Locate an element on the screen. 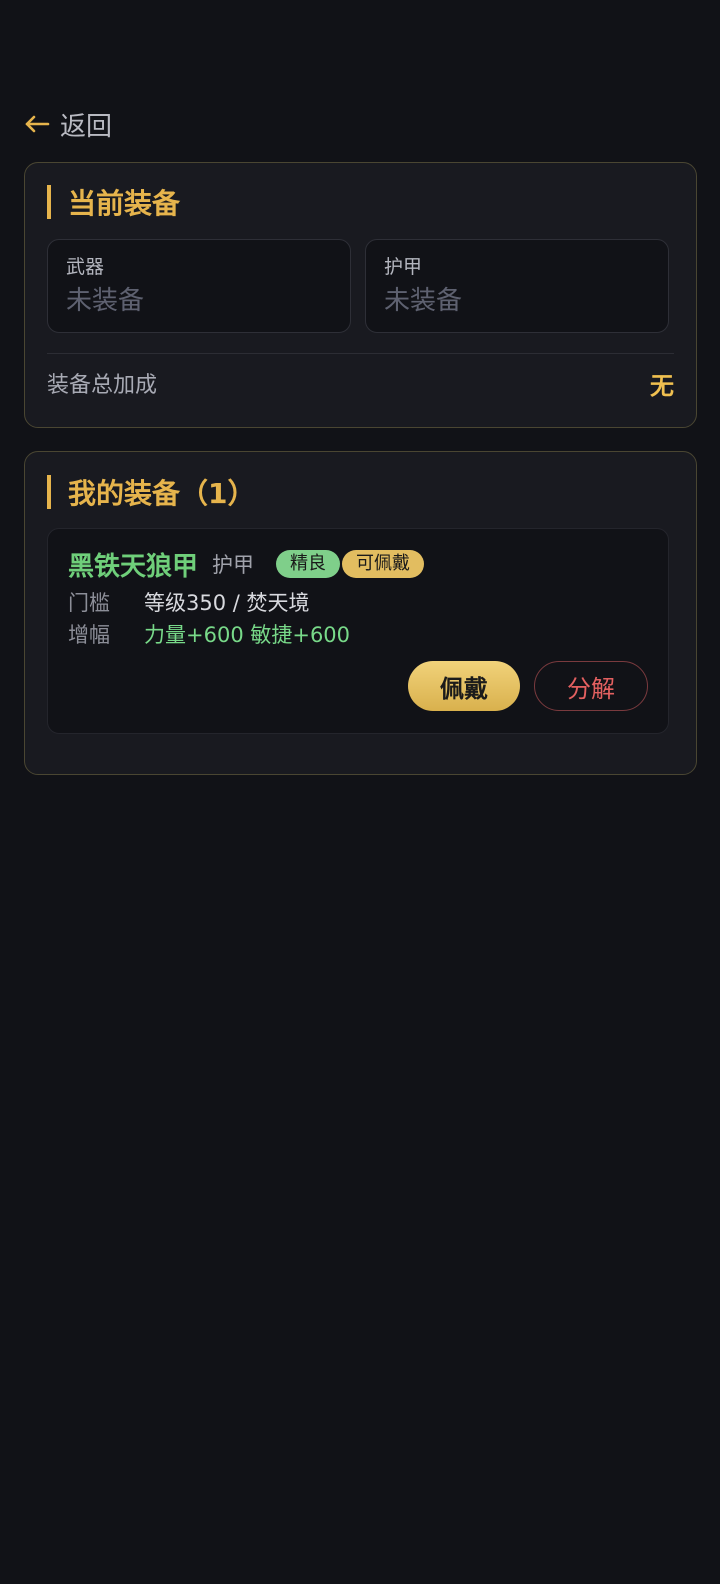 This screenshot has width=720, height=1584. total-bonus-value: 无 is located at coordinates (662, 386).